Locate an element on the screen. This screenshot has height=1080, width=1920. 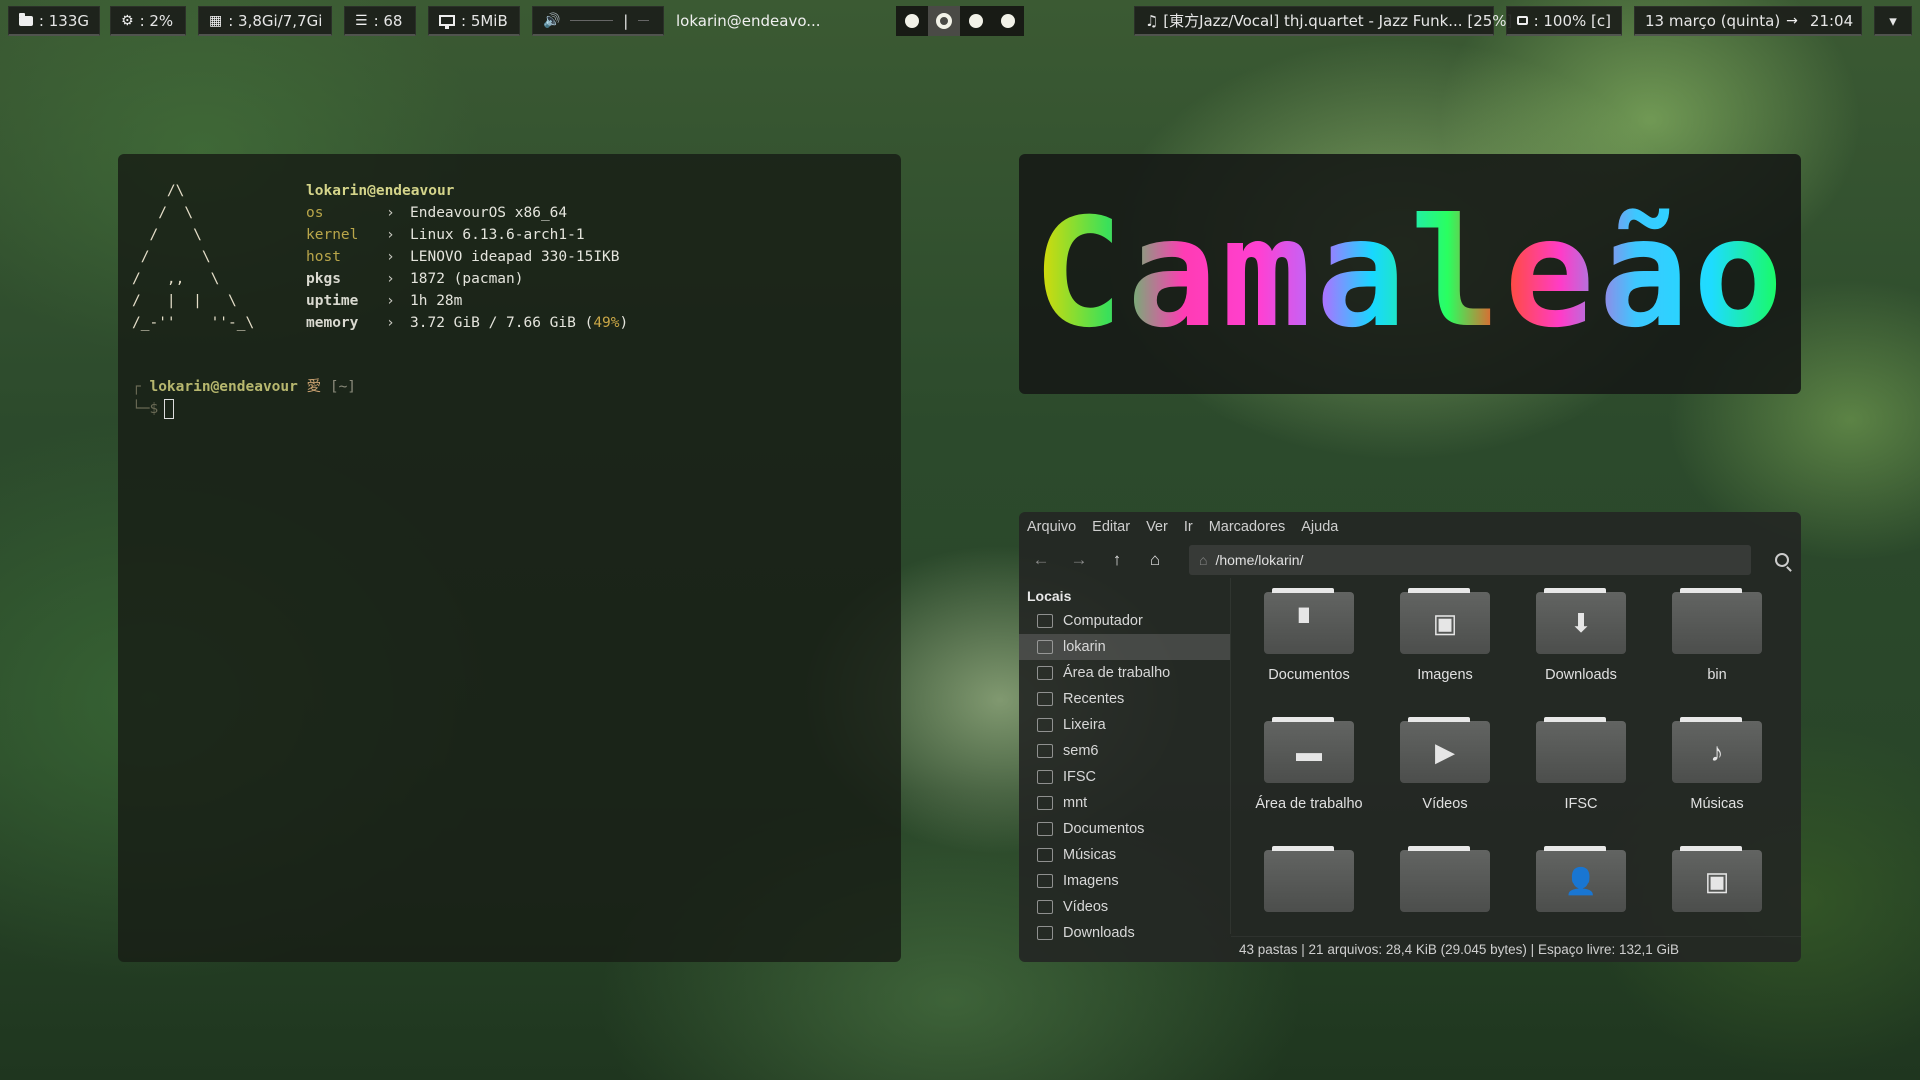
sidebar-item-2: Área de trabalho is located at coordinates (1124, 673).